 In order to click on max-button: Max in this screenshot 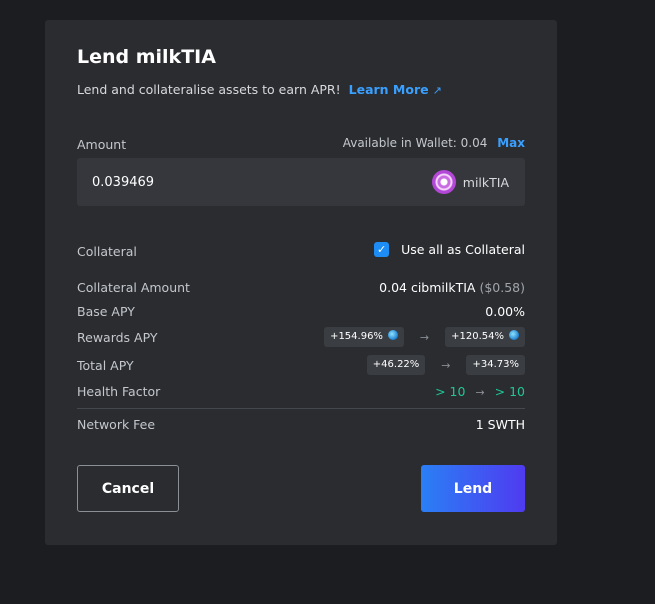, I will do `click(511, 143)`.